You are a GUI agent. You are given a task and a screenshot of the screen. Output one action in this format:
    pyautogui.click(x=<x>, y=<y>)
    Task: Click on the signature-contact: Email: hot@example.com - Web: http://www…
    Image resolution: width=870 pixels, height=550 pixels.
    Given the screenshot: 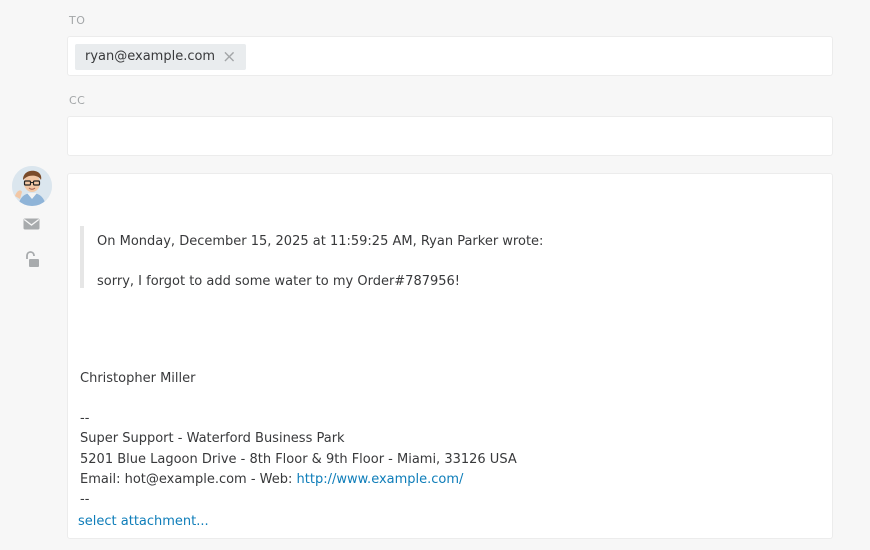 What is the action you would take?
    pyautogui.click(x=271, y=480)
    